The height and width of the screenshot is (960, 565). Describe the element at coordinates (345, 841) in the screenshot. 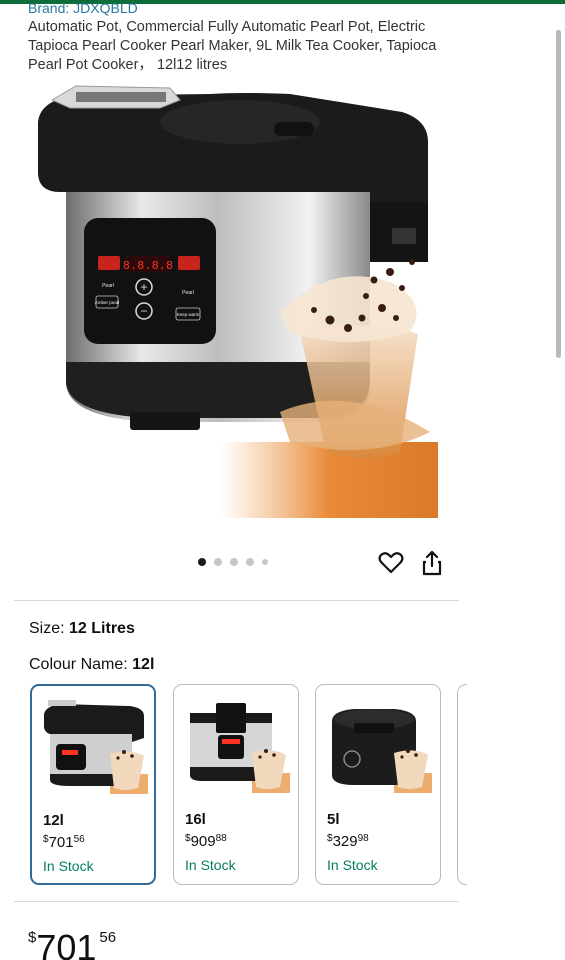

I see `variant-price-whole: 329` at that location.